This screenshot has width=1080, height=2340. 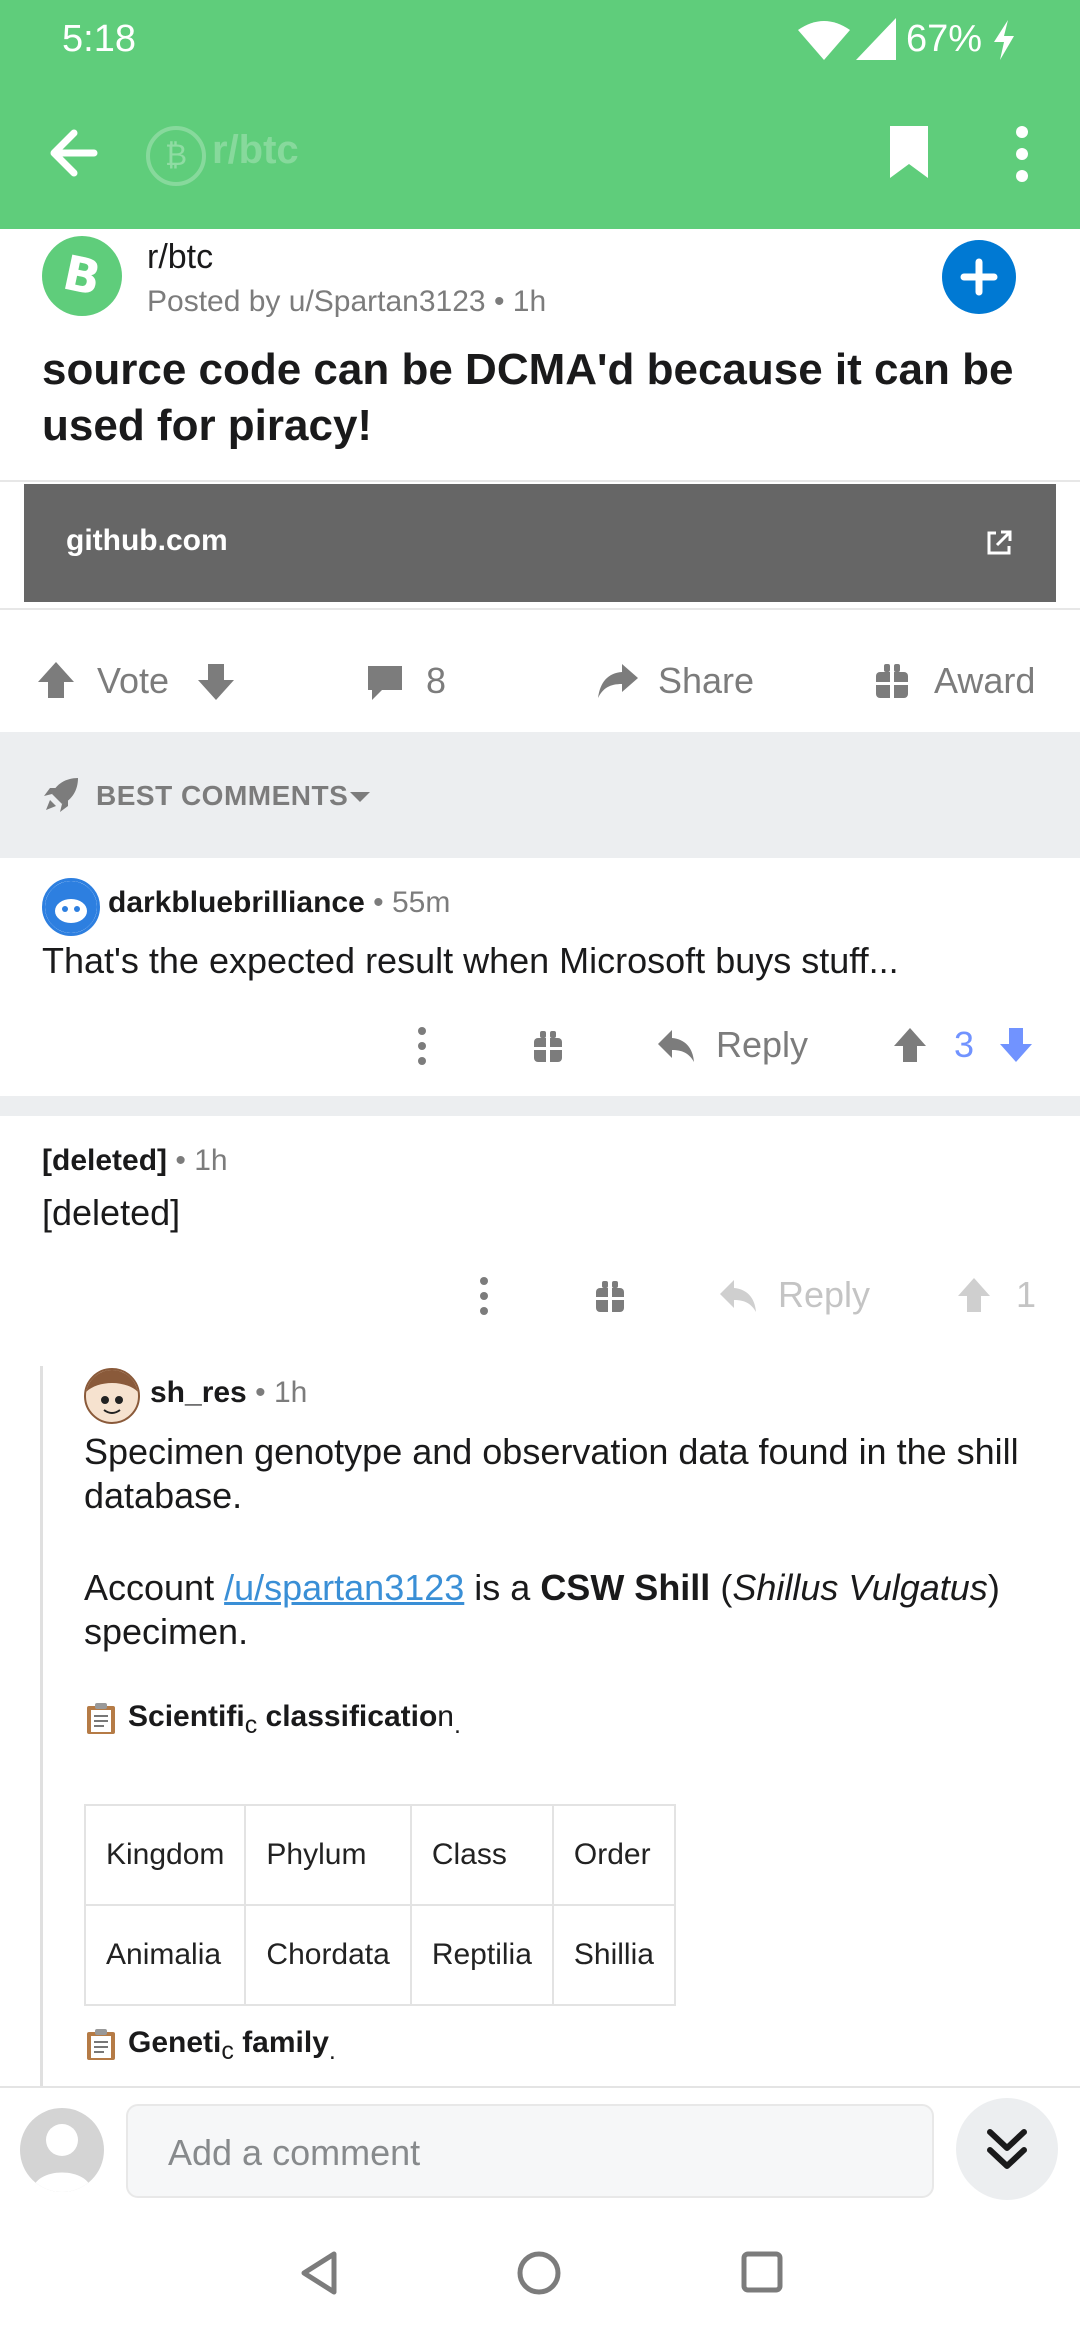 I want to click on comment-1-actions: Reply 3, so click(x=540, y=1045).